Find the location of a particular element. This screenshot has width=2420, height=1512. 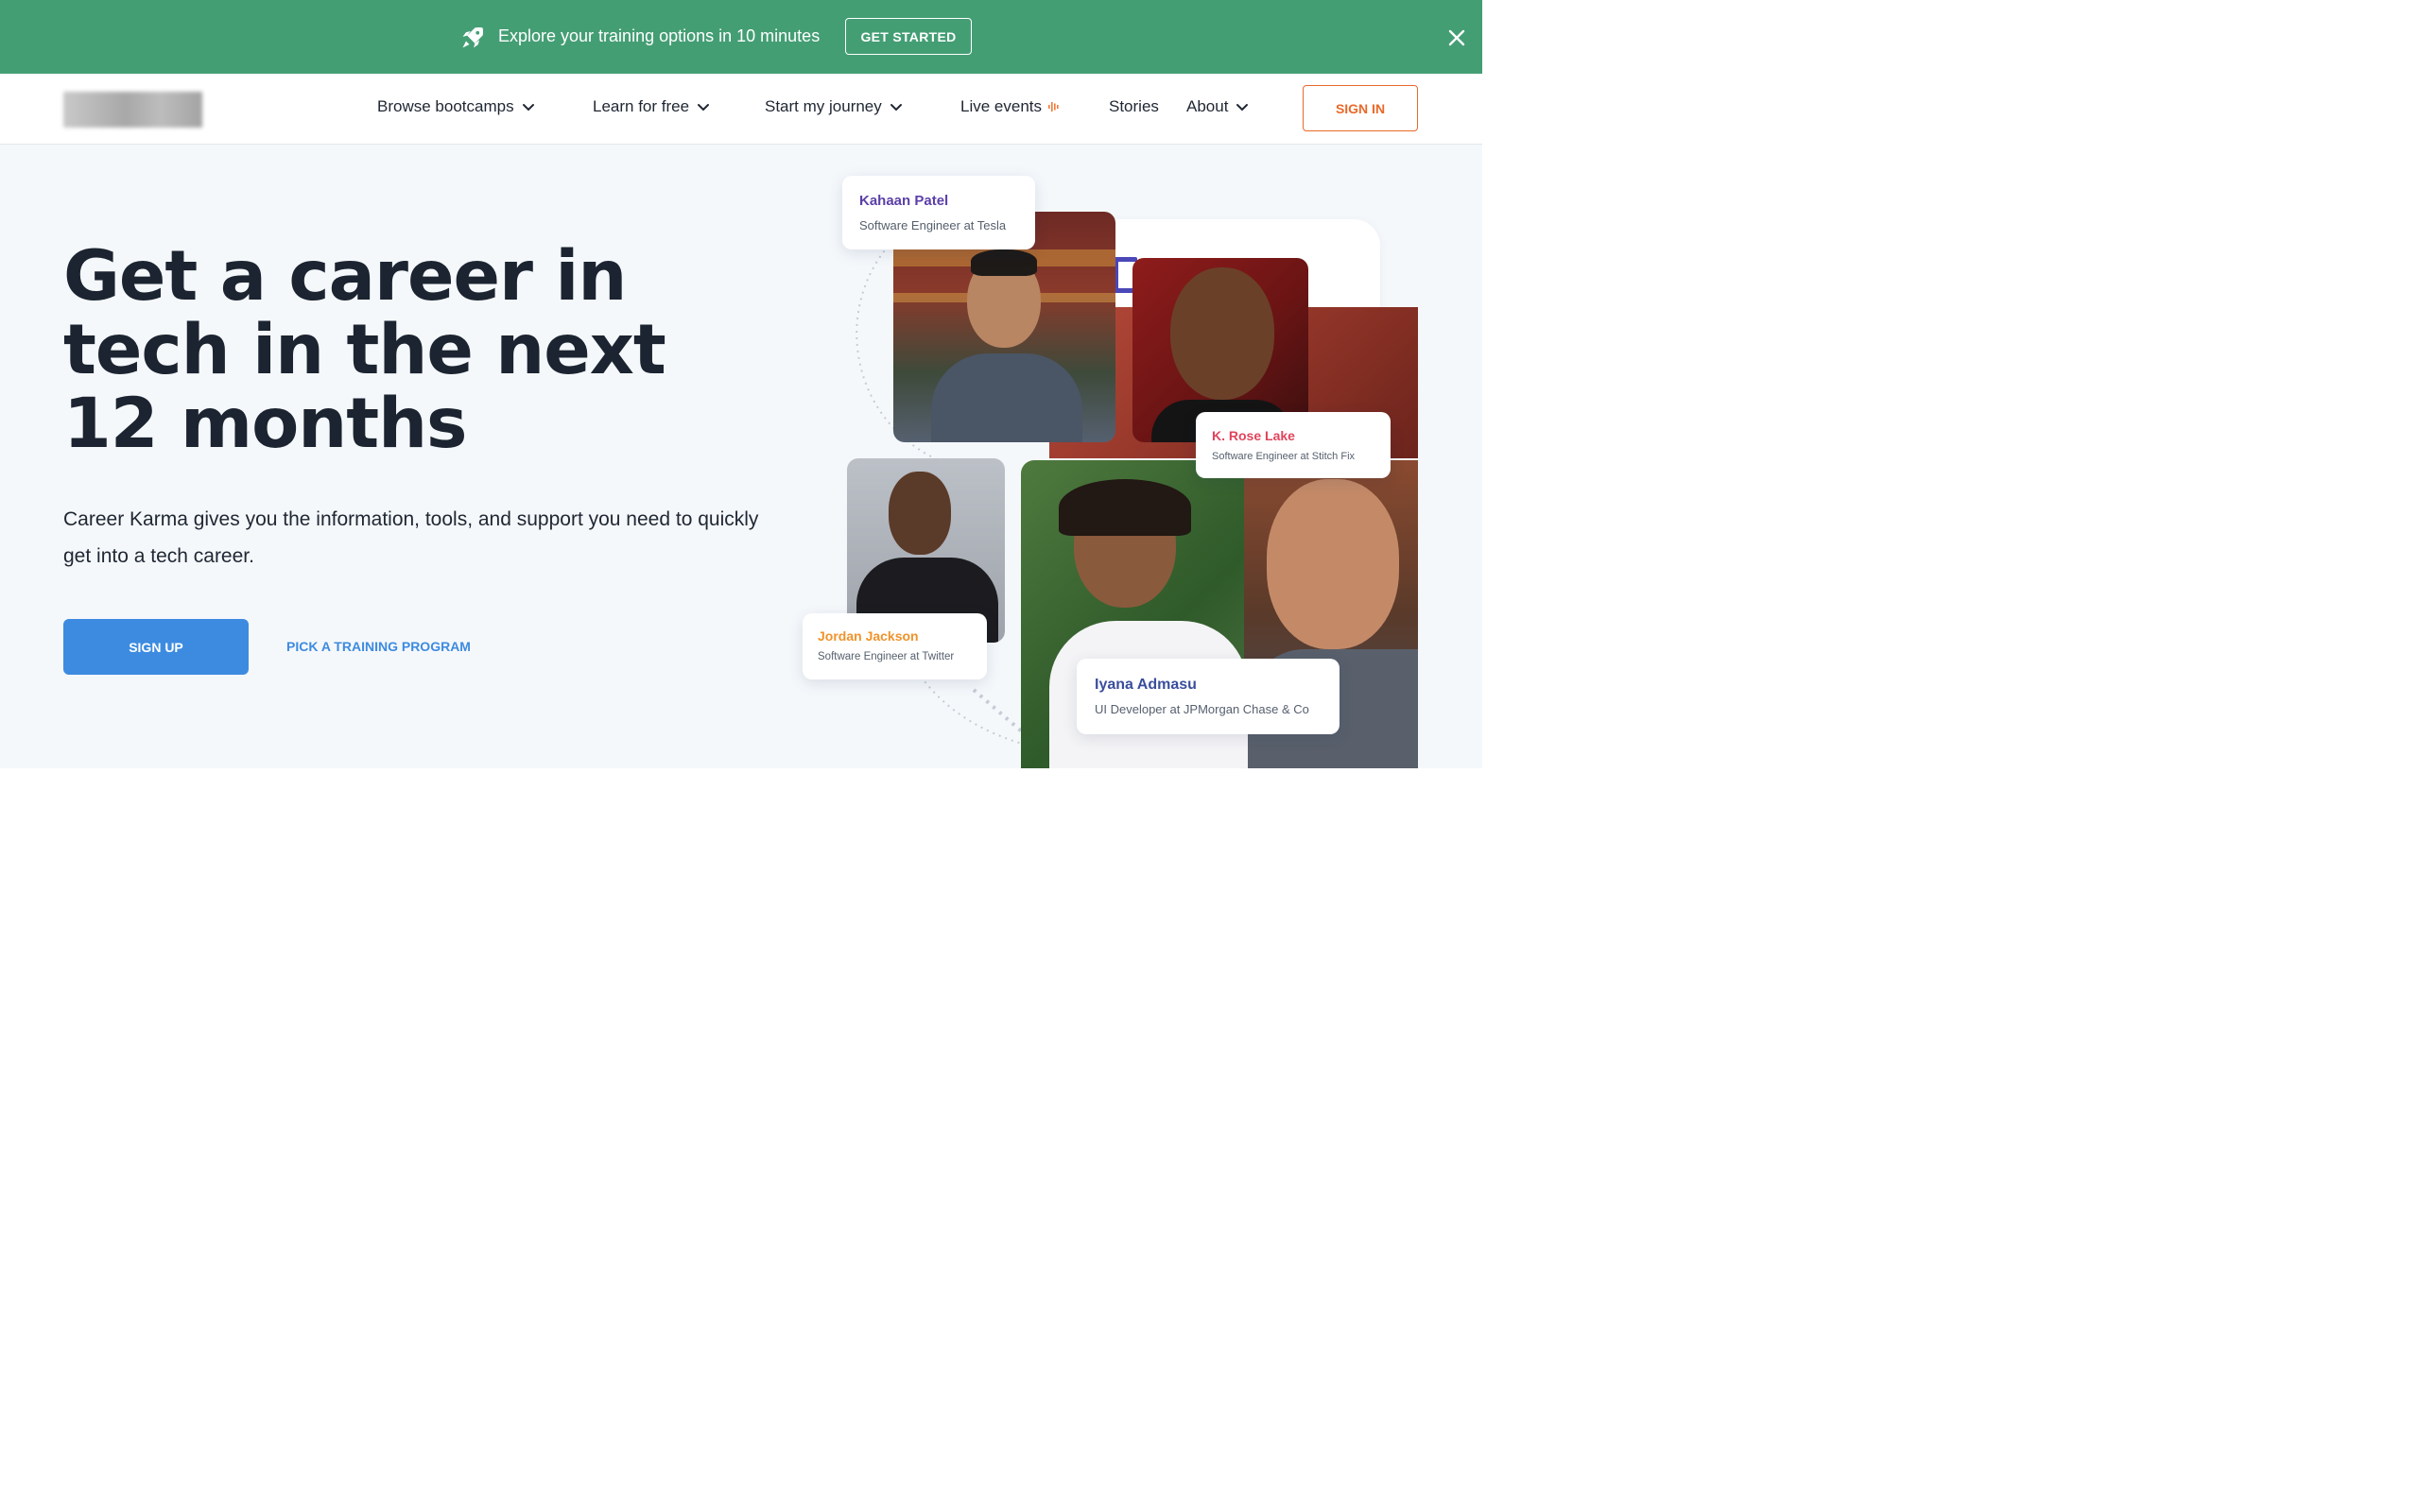

nav-start-my-journey: Start my journey is located at coordinates (834, 106).